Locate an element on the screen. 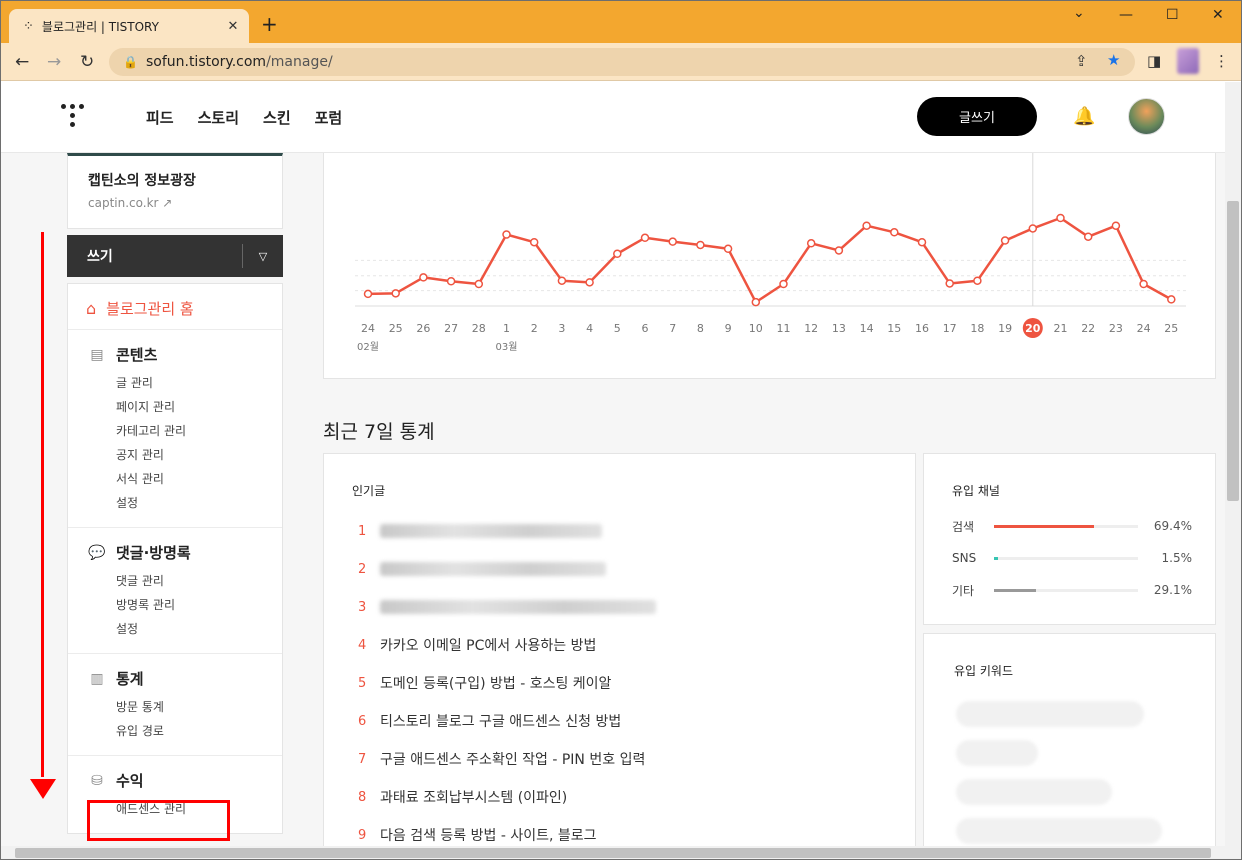 This screenshot has width=1242, height=860. x-tick-label: 7 is located at coordinates (672, 328).